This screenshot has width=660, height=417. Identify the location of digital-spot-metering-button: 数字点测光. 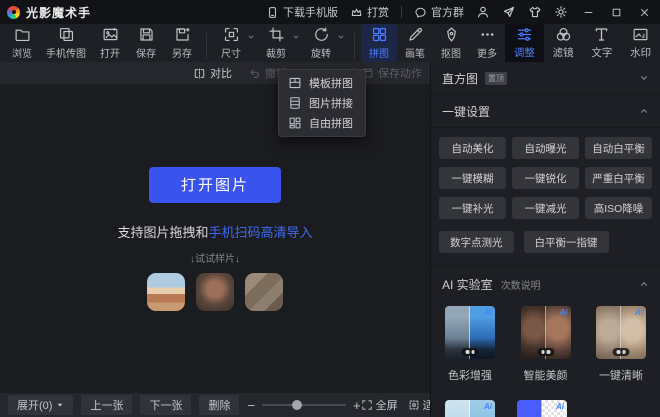
(476, 242).